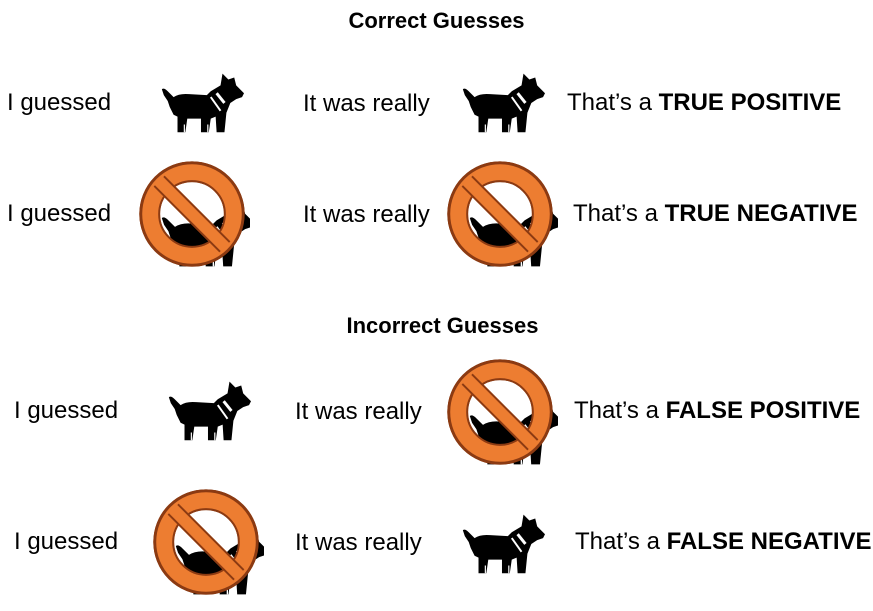 This screenshot has height=611, width=873. What do you see at coordinates (715, 213) in the screenshot?
I see `result-true-negative: That’s a TRUE NEGATIVE` at bounding box center [715, 213].